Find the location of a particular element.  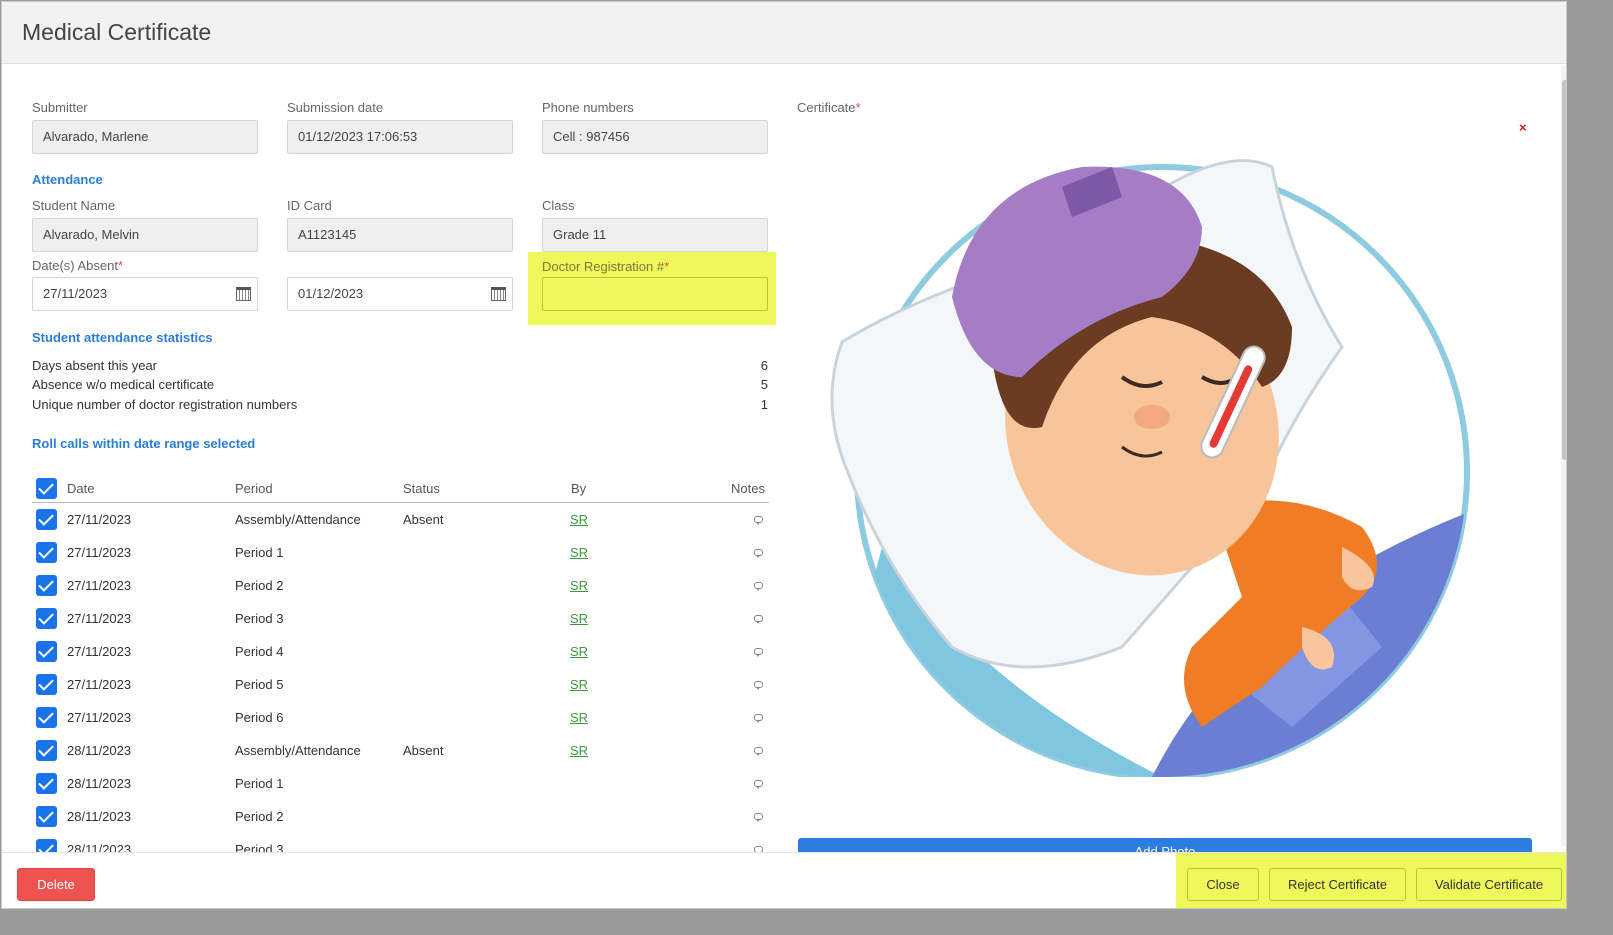

vertical-scrollbar is located at coordinates (1563, 456).